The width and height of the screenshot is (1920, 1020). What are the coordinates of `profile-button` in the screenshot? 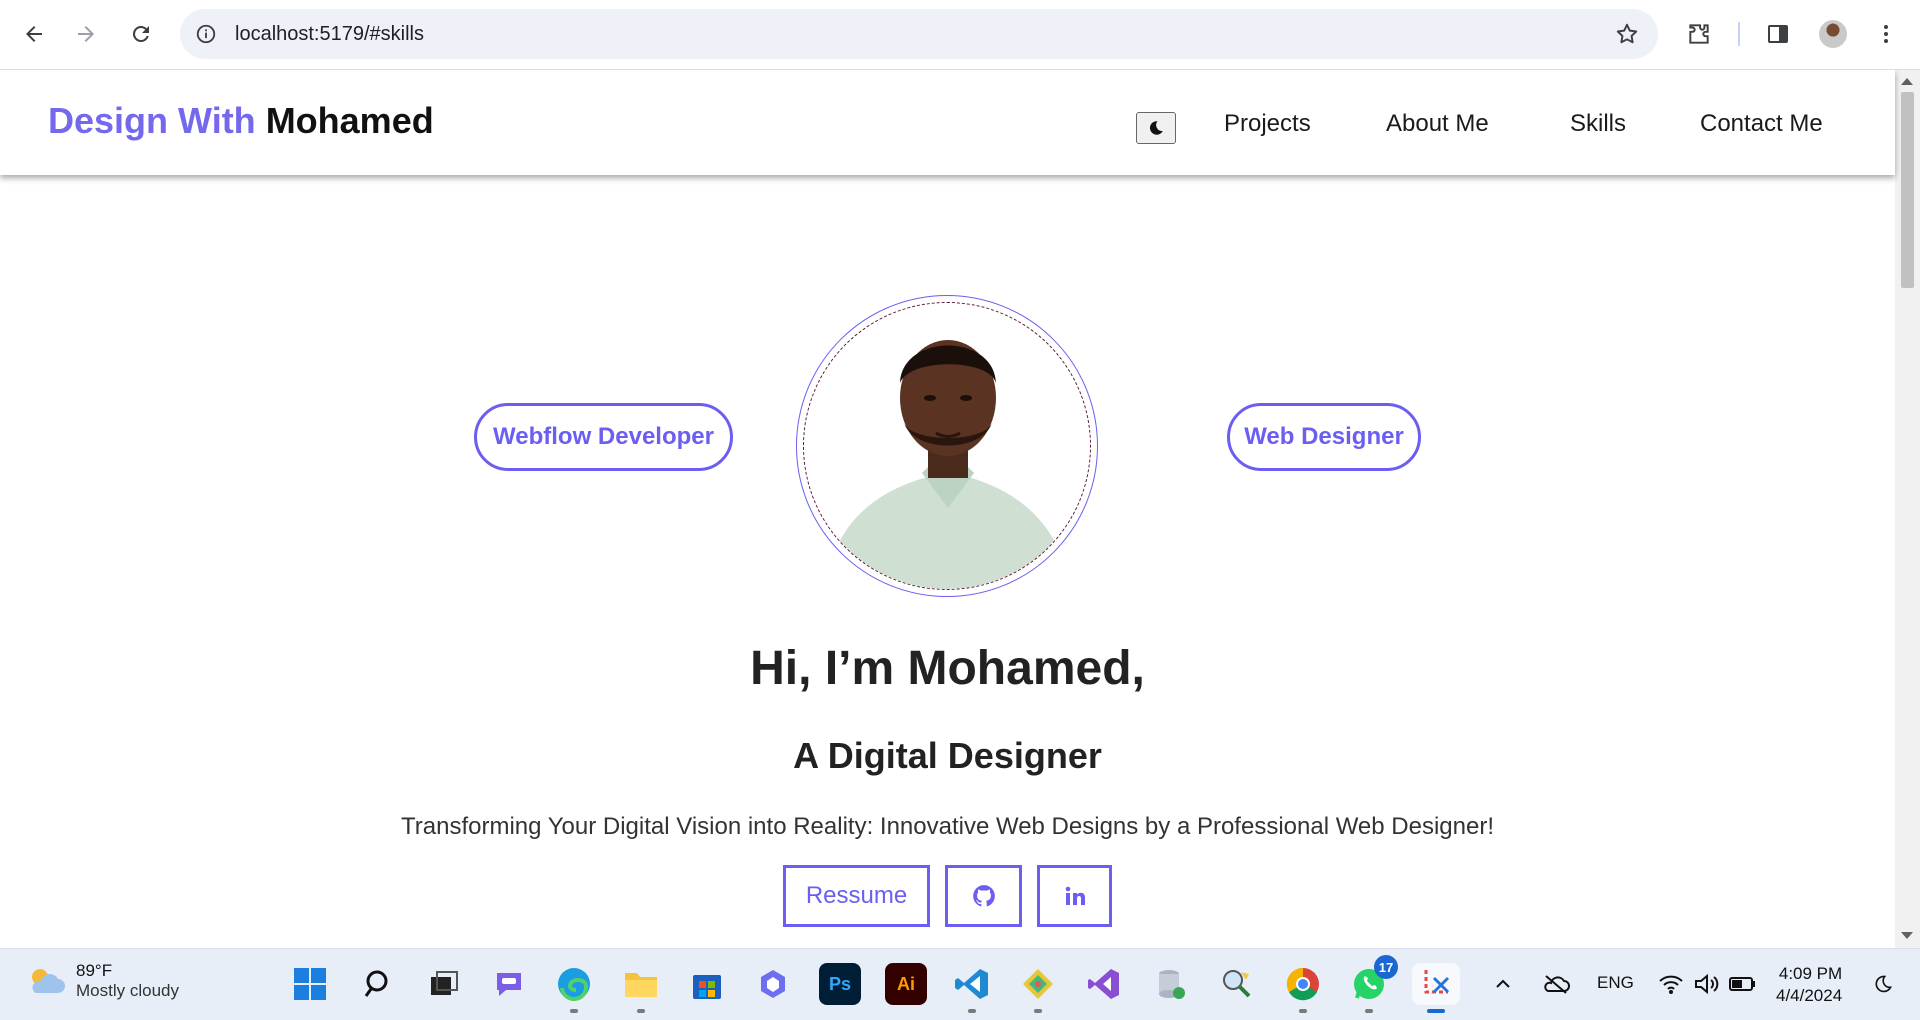 It's located at (1833, 34).